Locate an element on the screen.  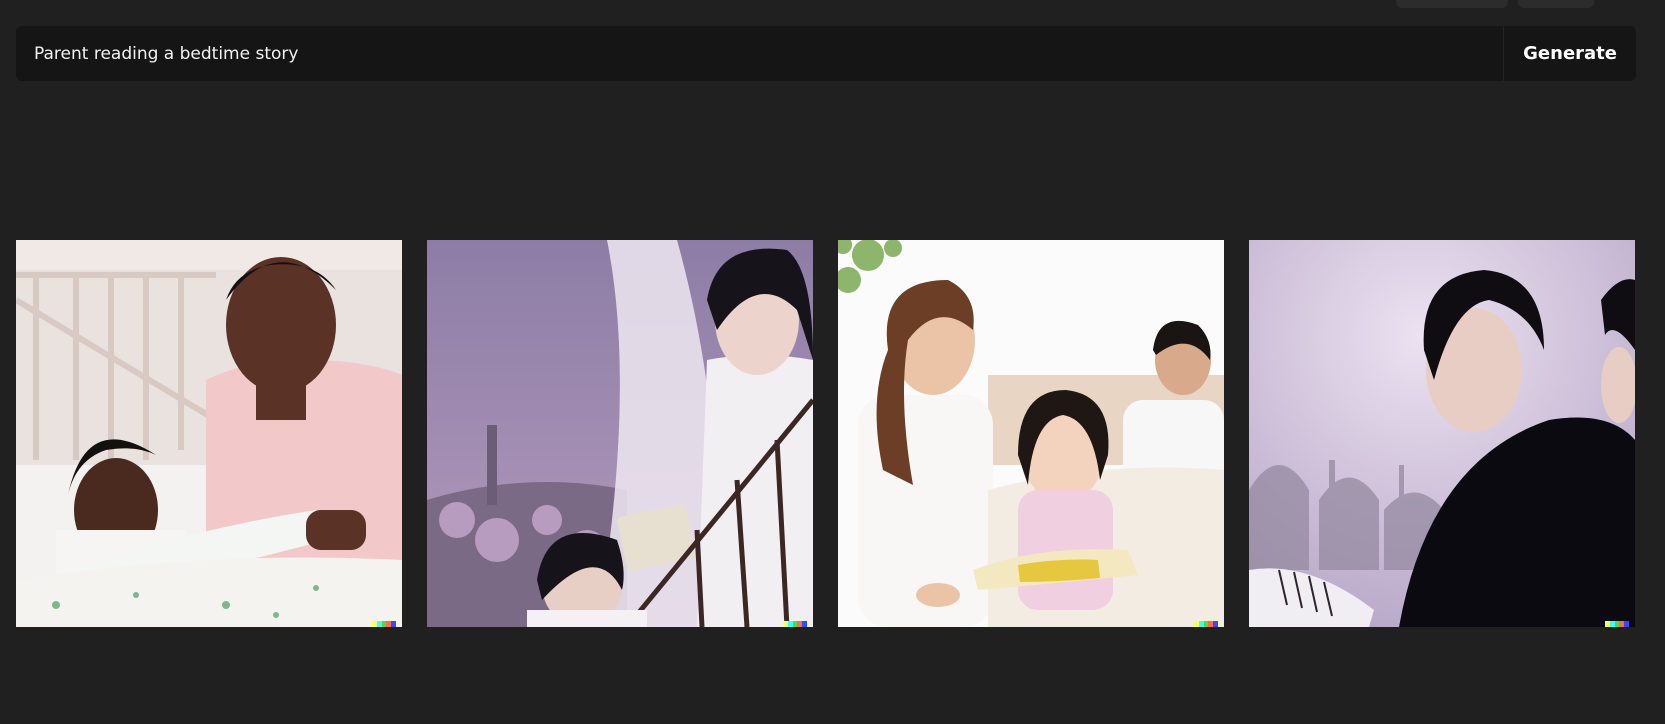
prompt-bar: Parent reading a bedtime story Generate is located at coordinates (826, 53).